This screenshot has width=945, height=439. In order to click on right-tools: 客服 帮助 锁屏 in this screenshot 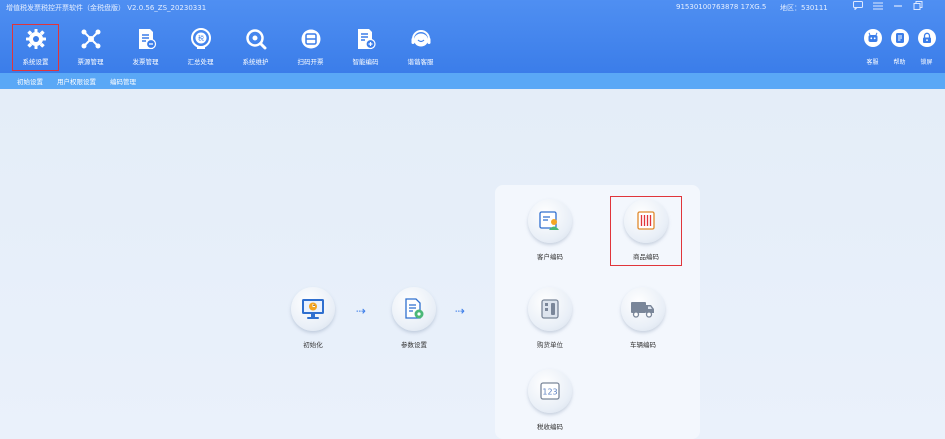, I will do `click(899, 47)`.